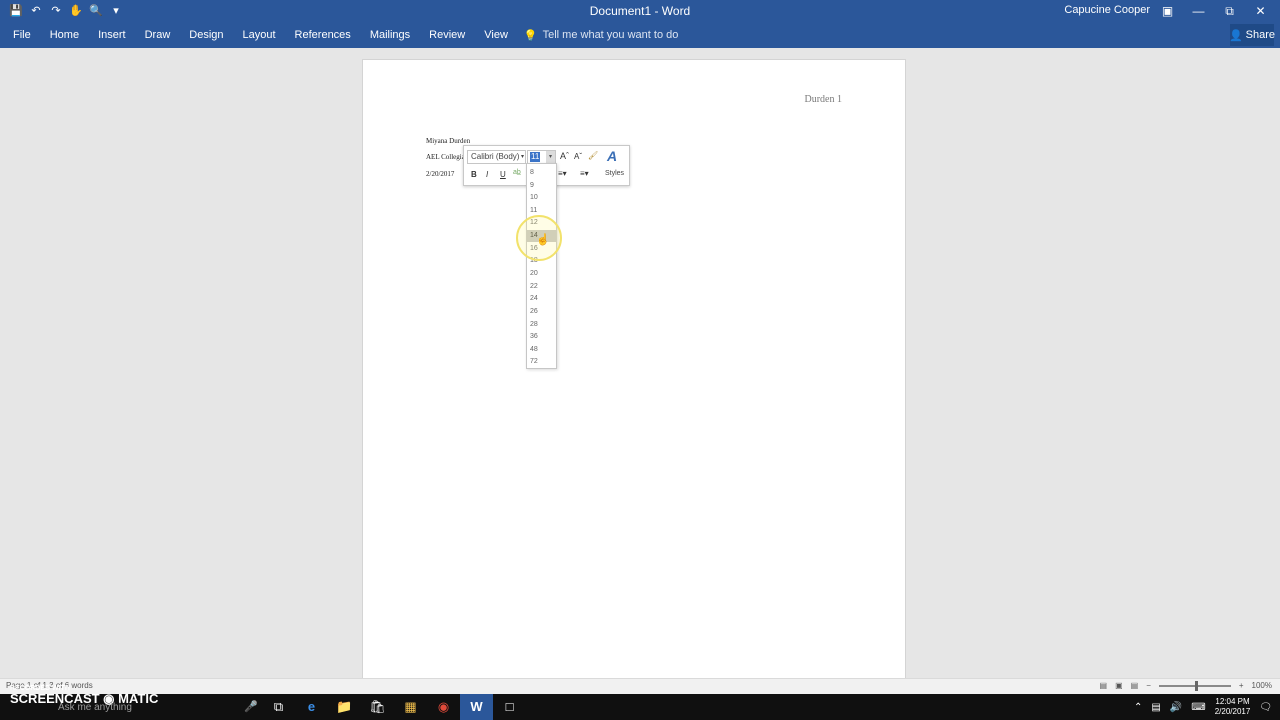  Describe the element at coordinates (614, 173) in the screenshot. I see `styles-label: Styles` at that location.